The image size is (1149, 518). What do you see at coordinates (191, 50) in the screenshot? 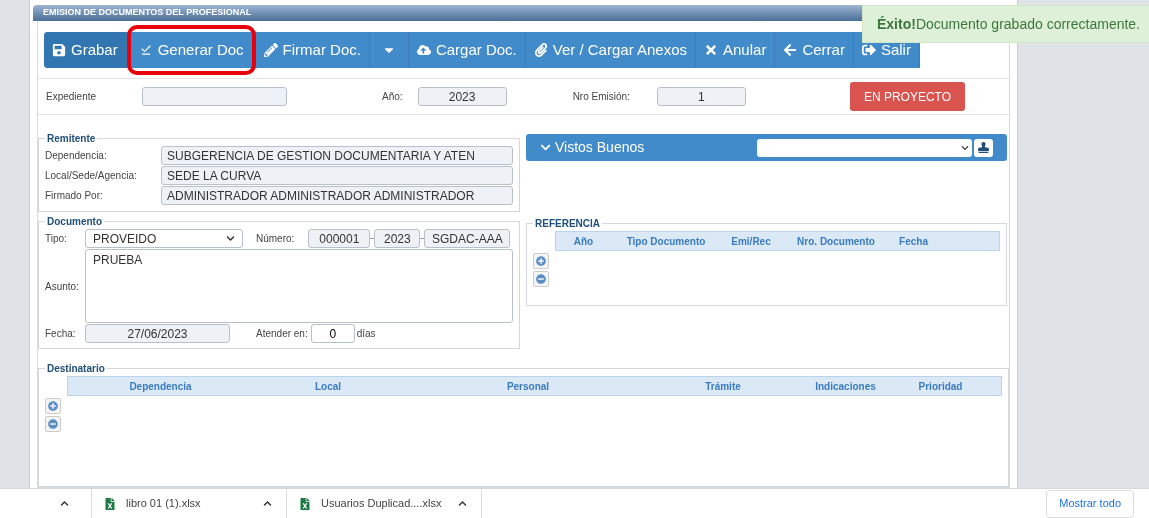
I see `toolbar-button: Generar Doc` at bounding box center [191, 50].